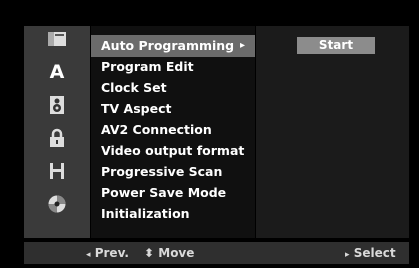 Image resolution: width=419 pixels, height=268 pixels. Describe the element at coordinates (374, 253) in the screenshot. I see `select-label: Select` at that location.